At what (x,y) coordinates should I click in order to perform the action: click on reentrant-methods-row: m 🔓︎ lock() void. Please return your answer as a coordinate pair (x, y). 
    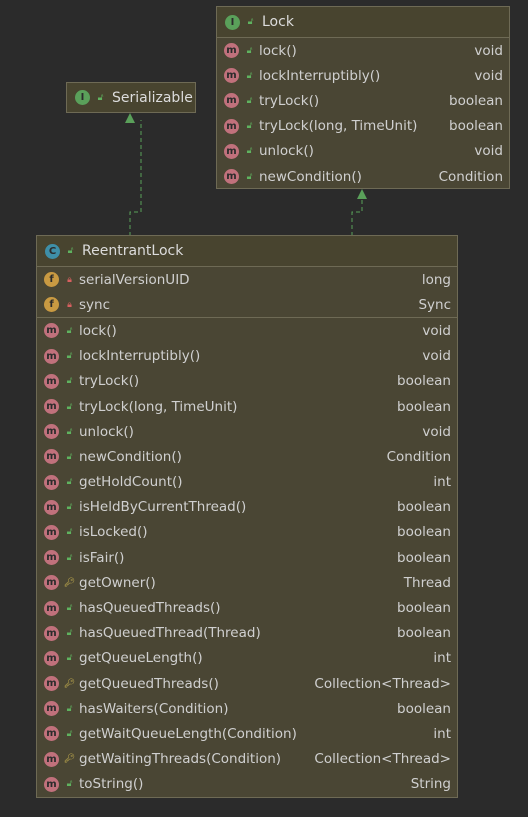
    Looking at the image, I should click on (247, 330).